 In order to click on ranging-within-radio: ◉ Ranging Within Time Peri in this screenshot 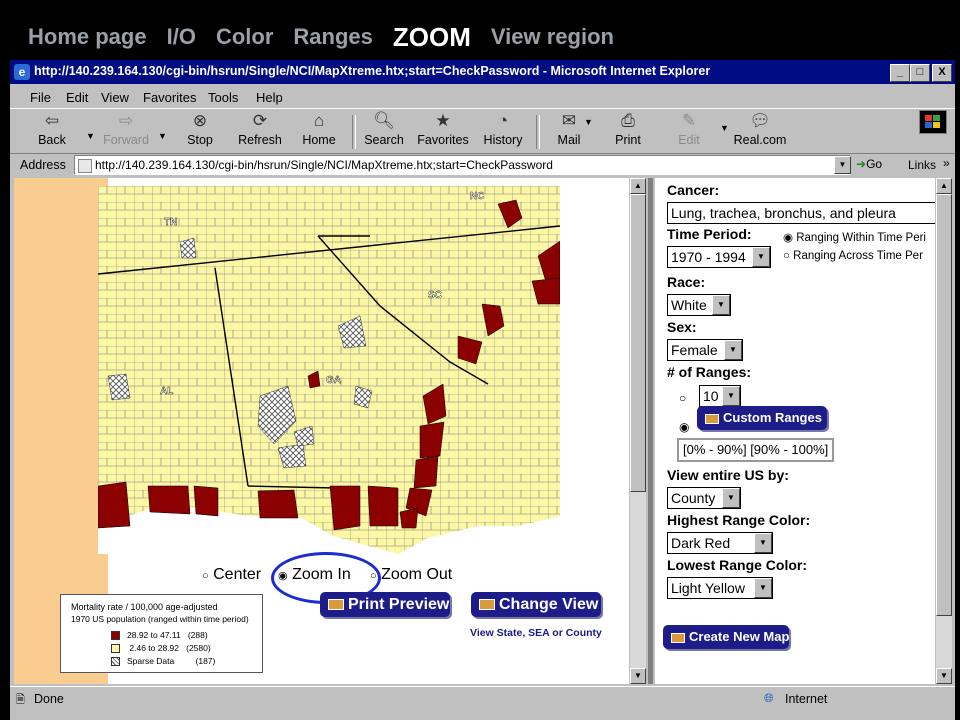, I will do `click(854, 237)`.